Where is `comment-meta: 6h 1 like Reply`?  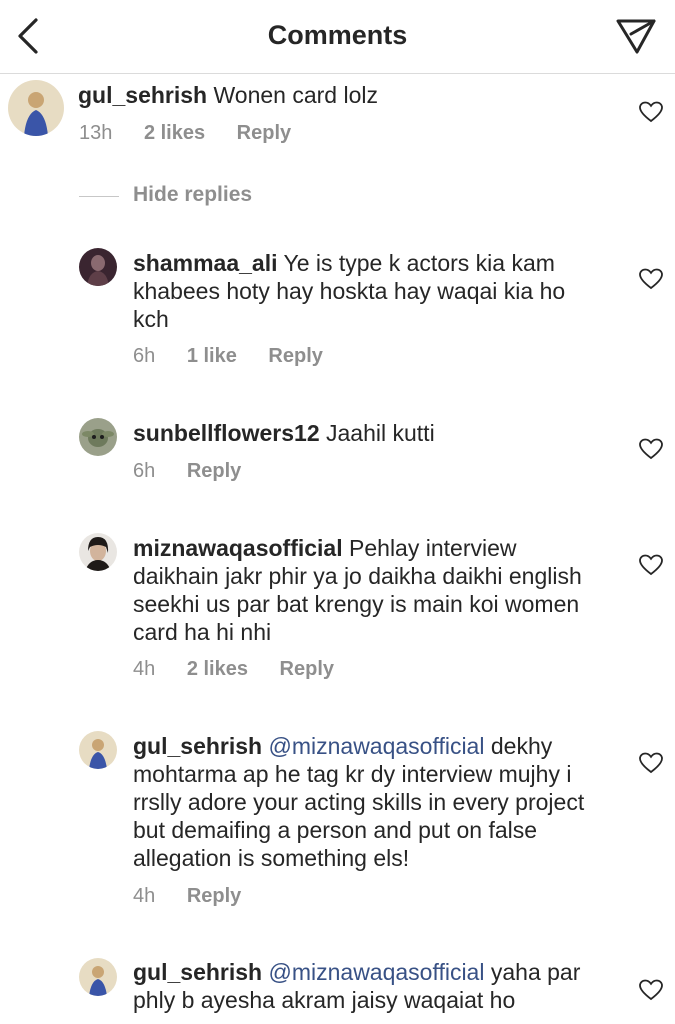
comment-meta: 6h 1 like Reply is located at coordinates (241, 356).